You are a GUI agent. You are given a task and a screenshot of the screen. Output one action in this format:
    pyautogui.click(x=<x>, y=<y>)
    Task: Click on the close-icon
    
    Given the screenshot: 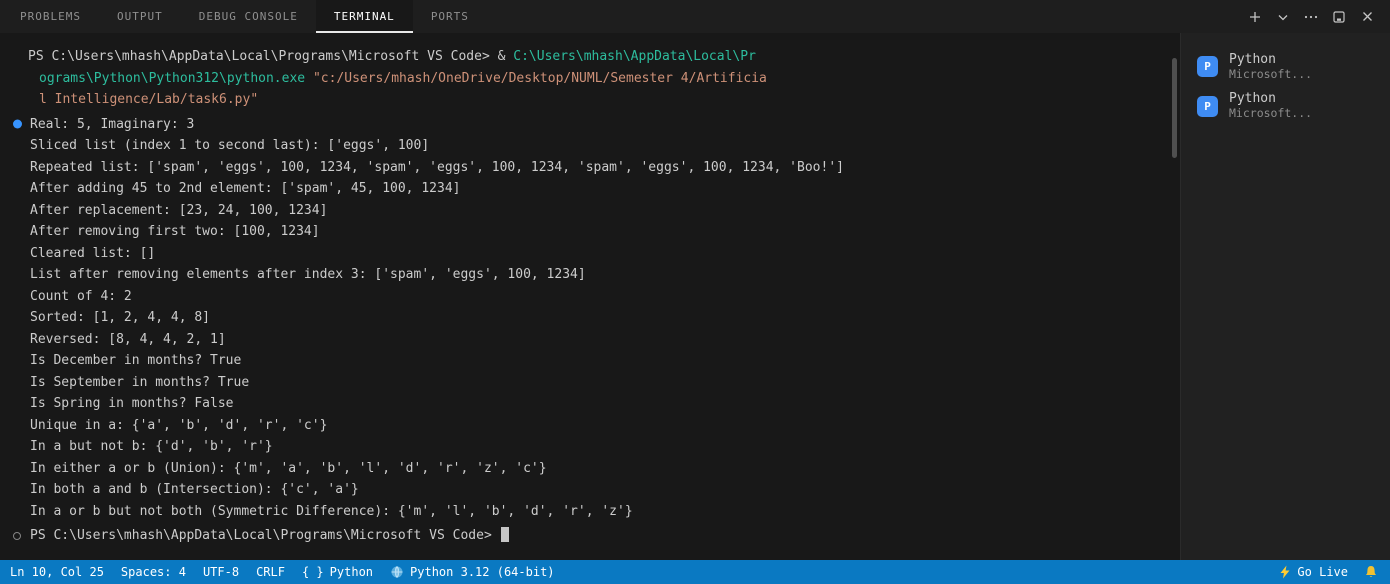 What is the action you would take?
    pyautogui.click(x=1367, y=16)
    